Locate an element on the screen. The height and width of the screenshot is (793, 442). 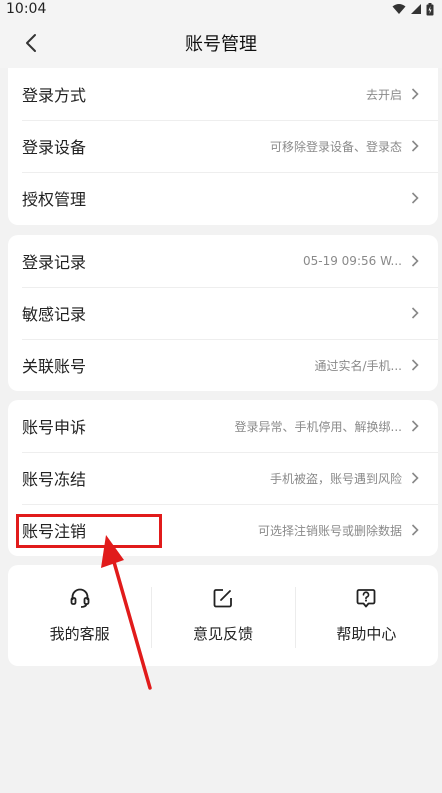
wifi-icon is located at coordinates (399, 9).